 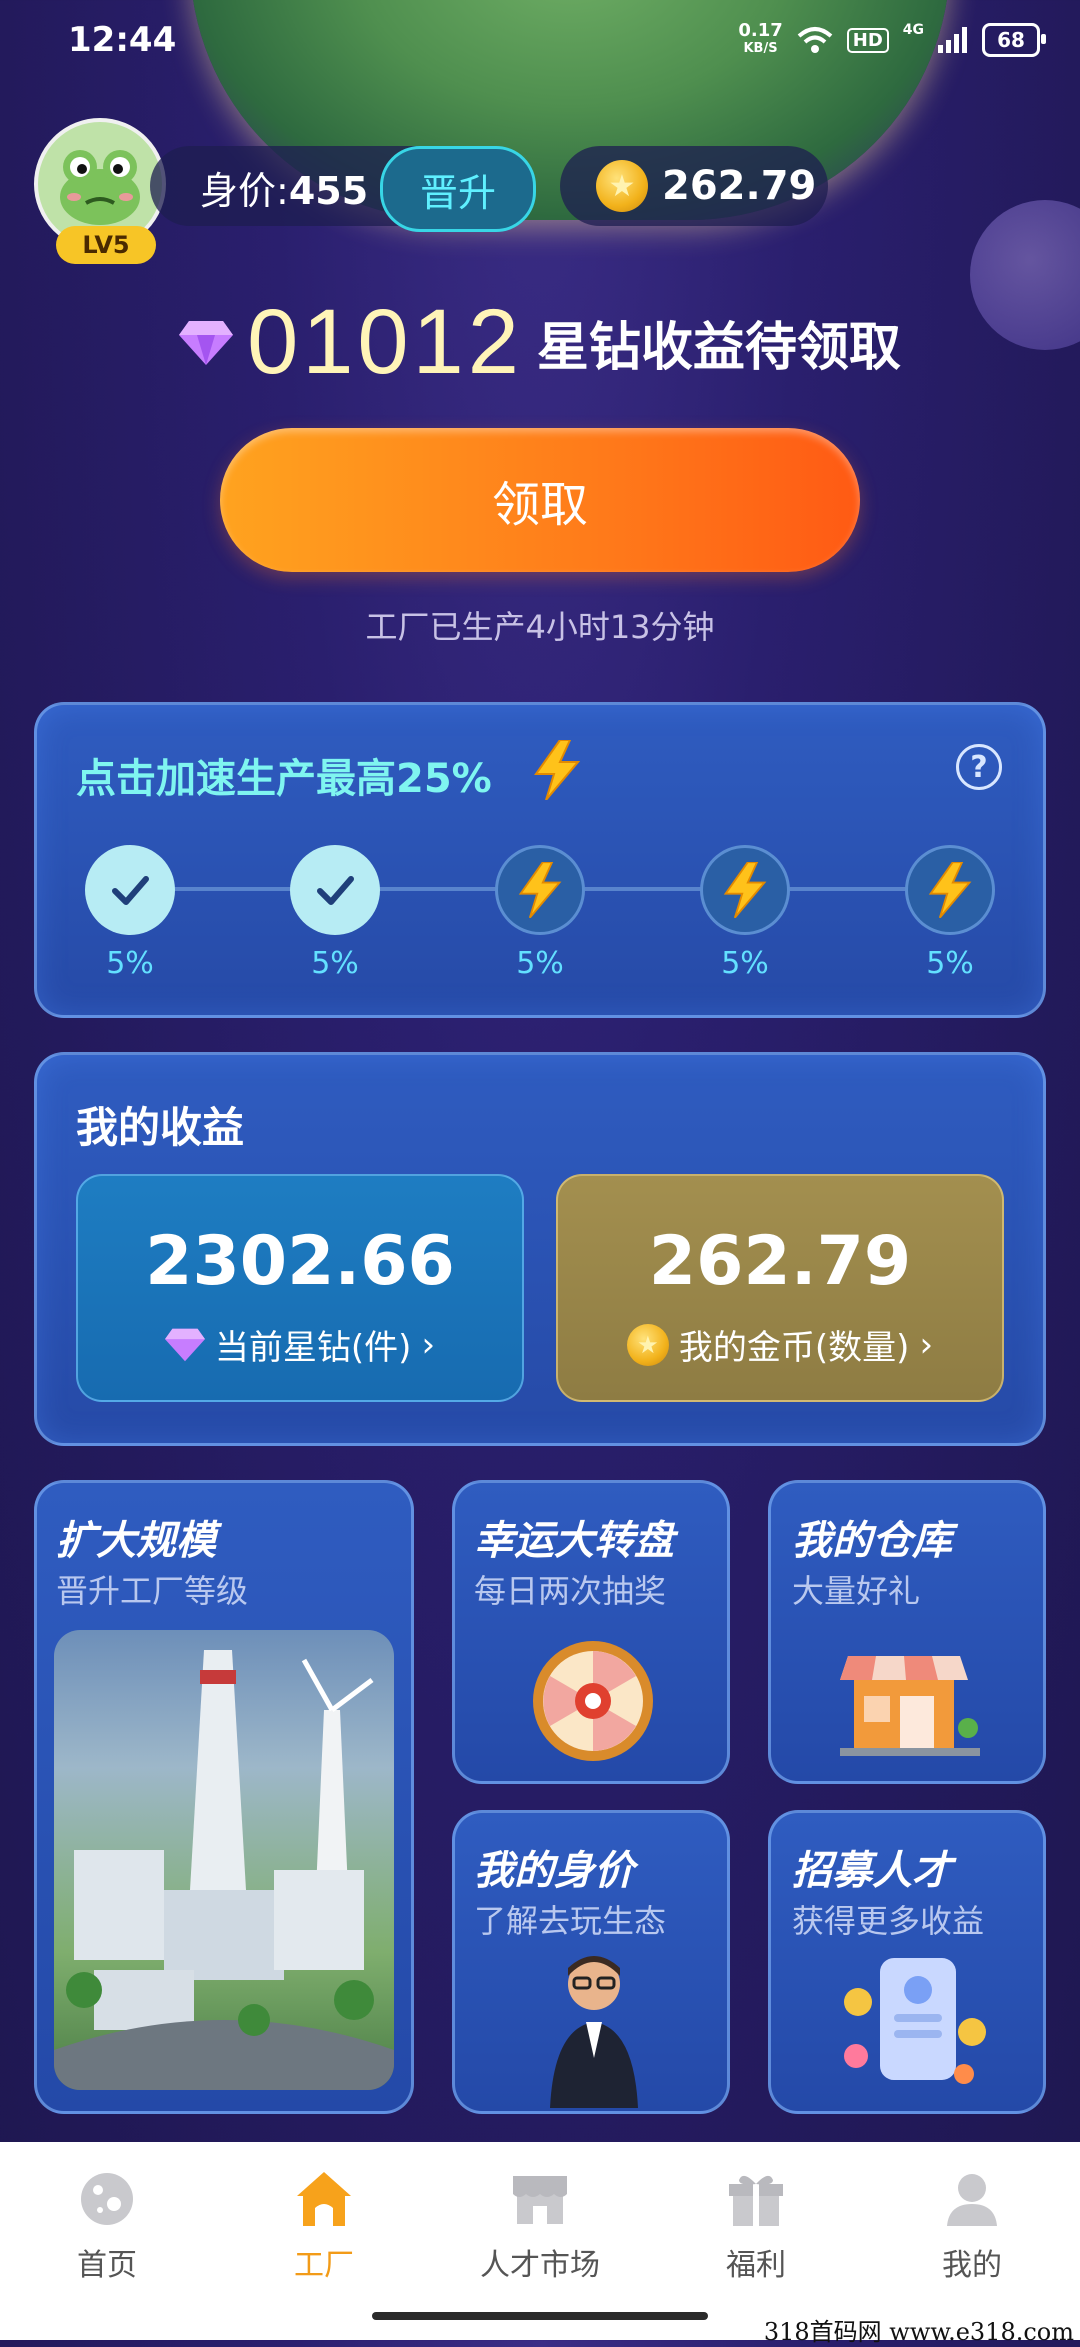 I want to click on home-planet-icon, so click(x=107, y=2199).